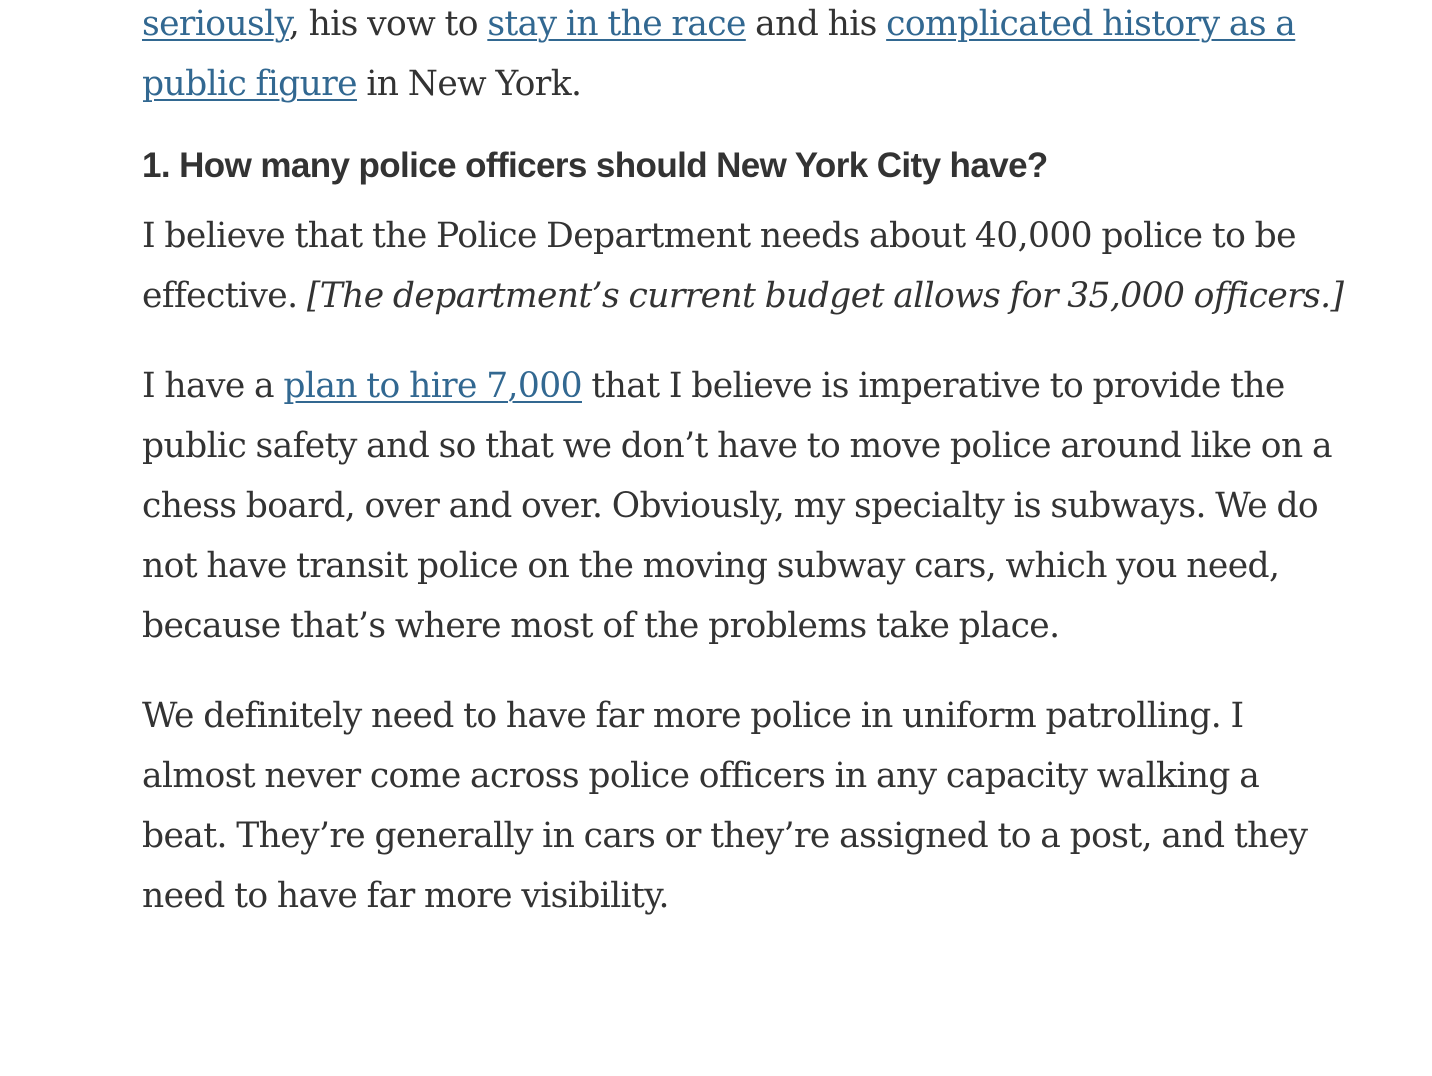  Describe the element at coordinates (388, 24) in the screenshot. I see `intro-text-1: , his vow to` at that location.